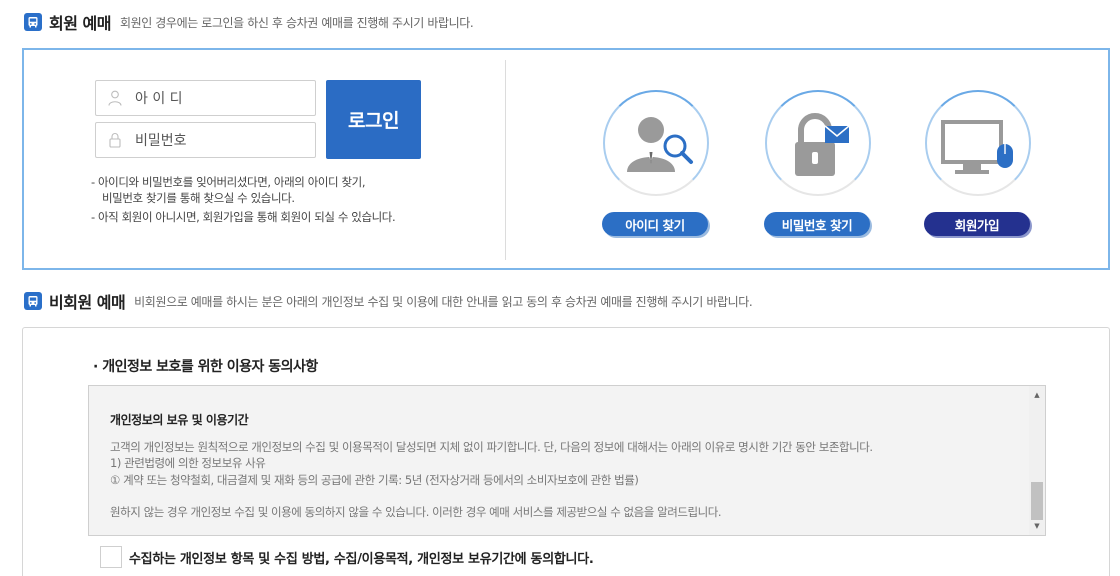  Describe the element at coordinates (243, 217) in the screenshot. I see `note-line-3: - 아직 회원이 아니시면, 회원가입을 통해 회원이 되실 수 있습니다.` at that location.